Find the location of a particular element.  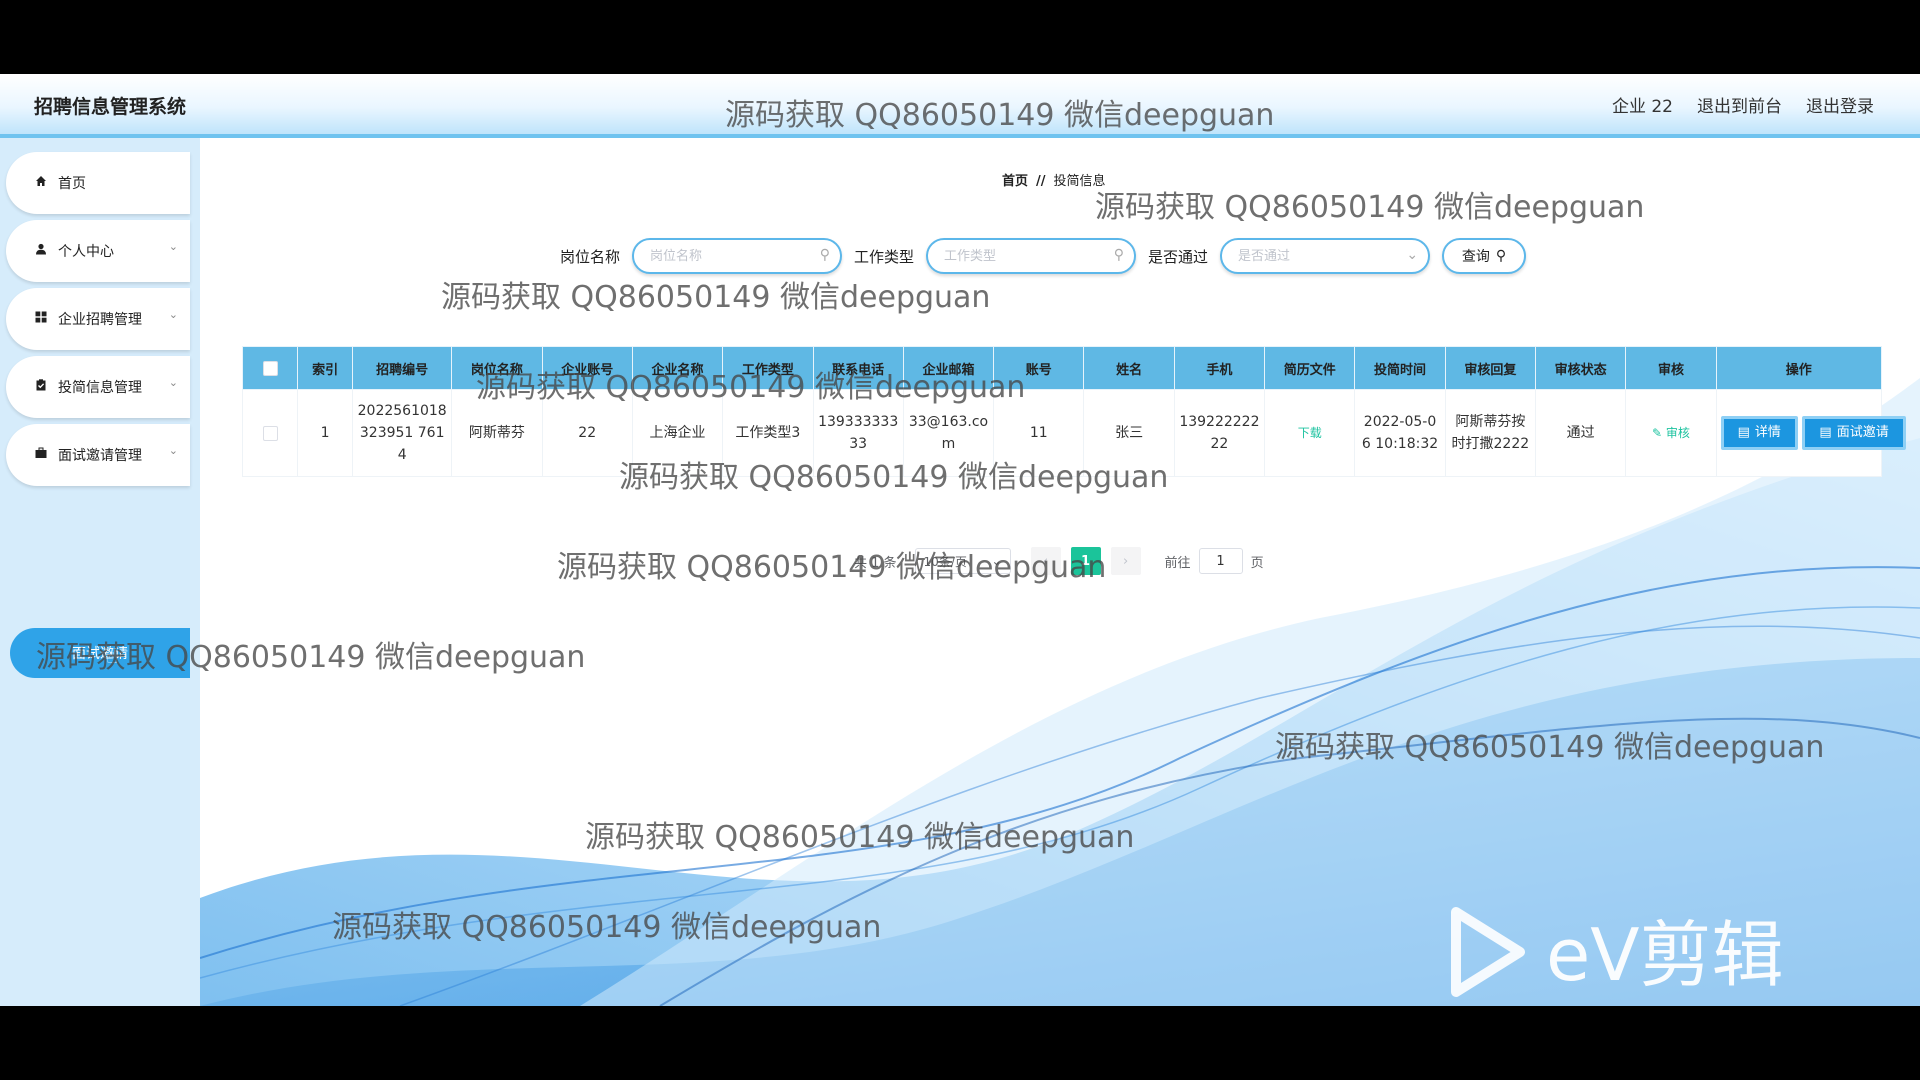

select-all-checkbox is located at coordinates (270, 368).